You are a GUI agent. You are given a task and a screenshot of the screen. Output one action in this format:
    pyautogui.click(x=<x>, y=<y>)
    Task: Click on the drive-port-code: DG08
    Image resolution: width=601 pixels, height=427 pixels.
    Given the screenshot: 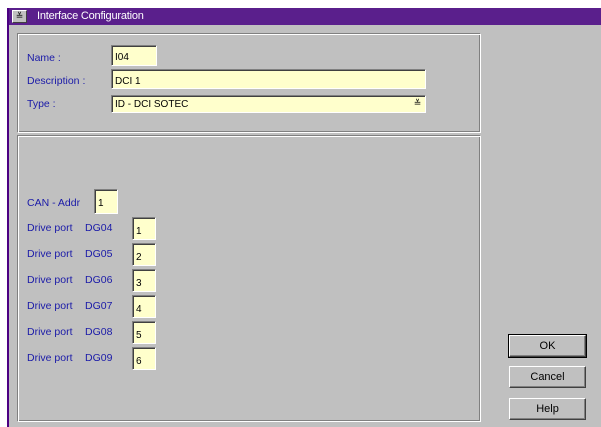 What is the action you would take?
    pyautogui.click(x=99, y=332)
    